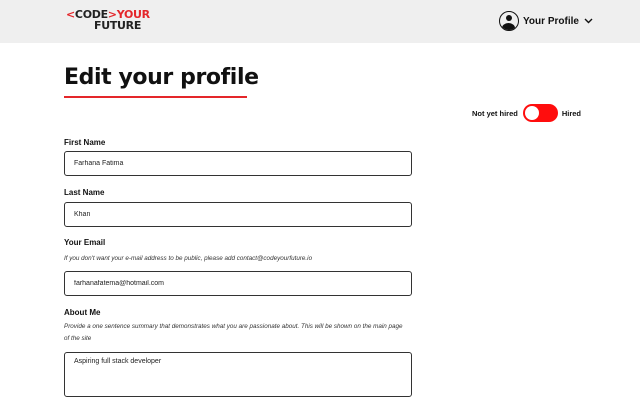 This screenshot has height=400, width=640. Describe the element at coordinates (238, 163) in the screenshot. I see `first-name-input` at that location.